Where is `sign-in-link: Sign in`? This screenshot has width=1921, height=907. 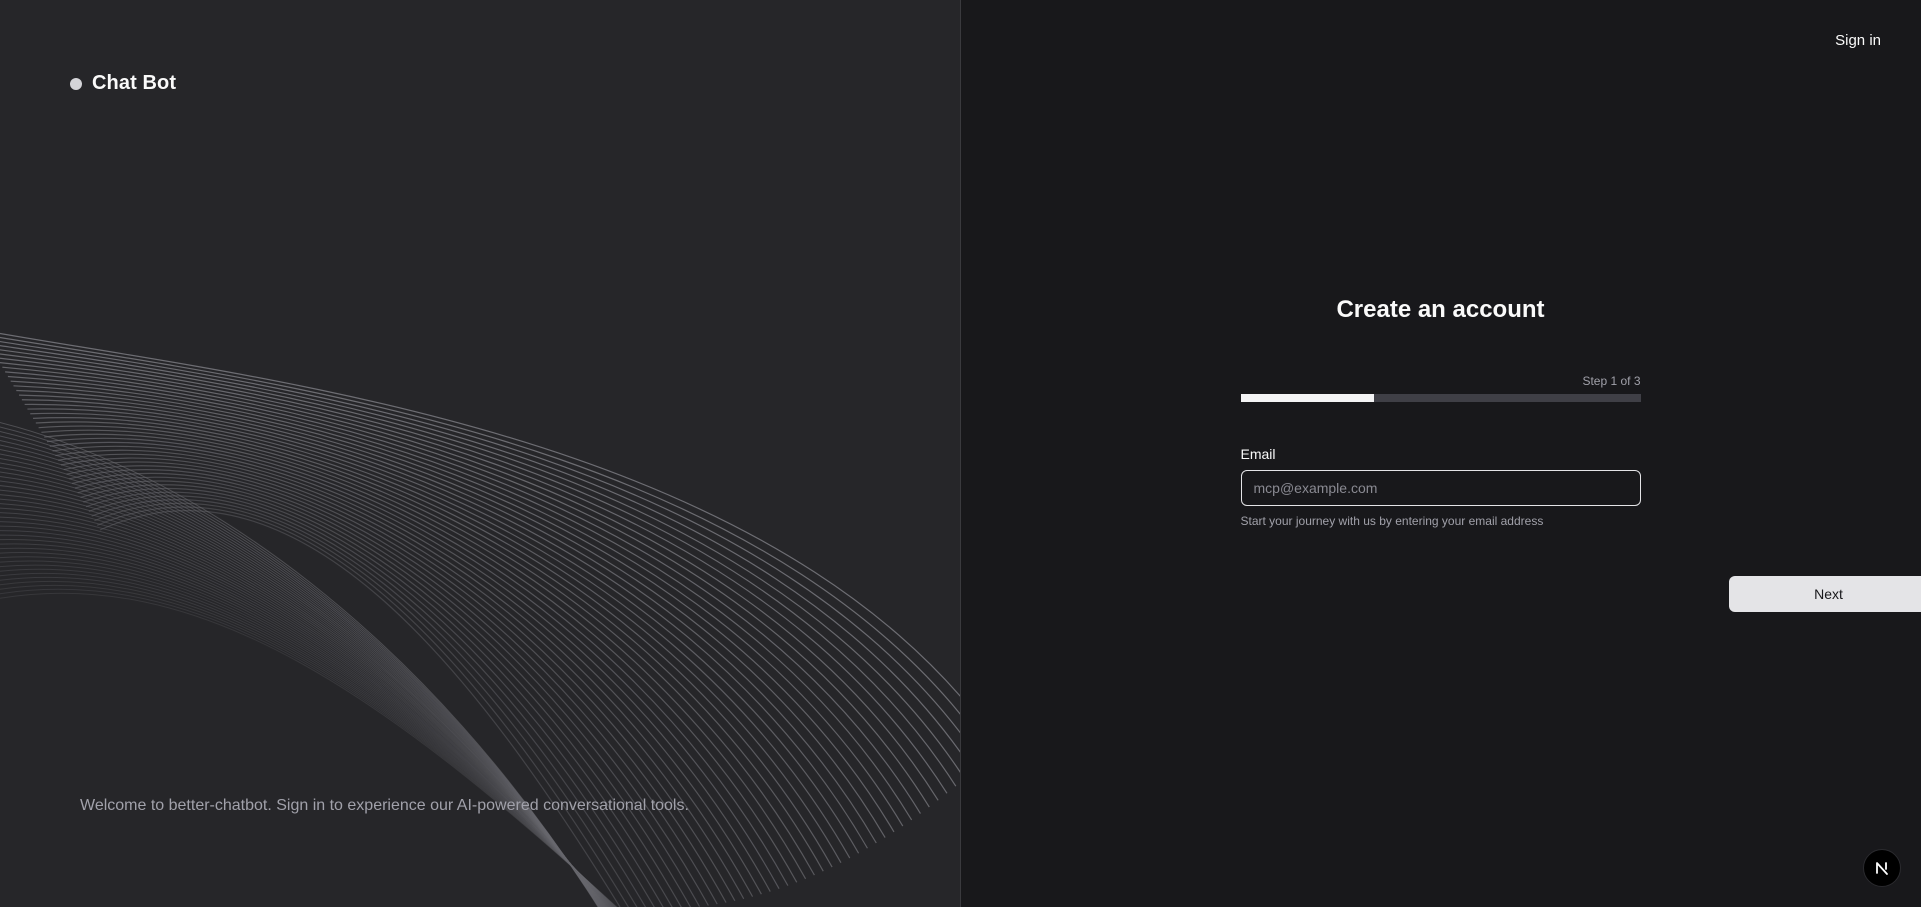
sign-in-link: Sign in is located at coordinates (1858, 40).